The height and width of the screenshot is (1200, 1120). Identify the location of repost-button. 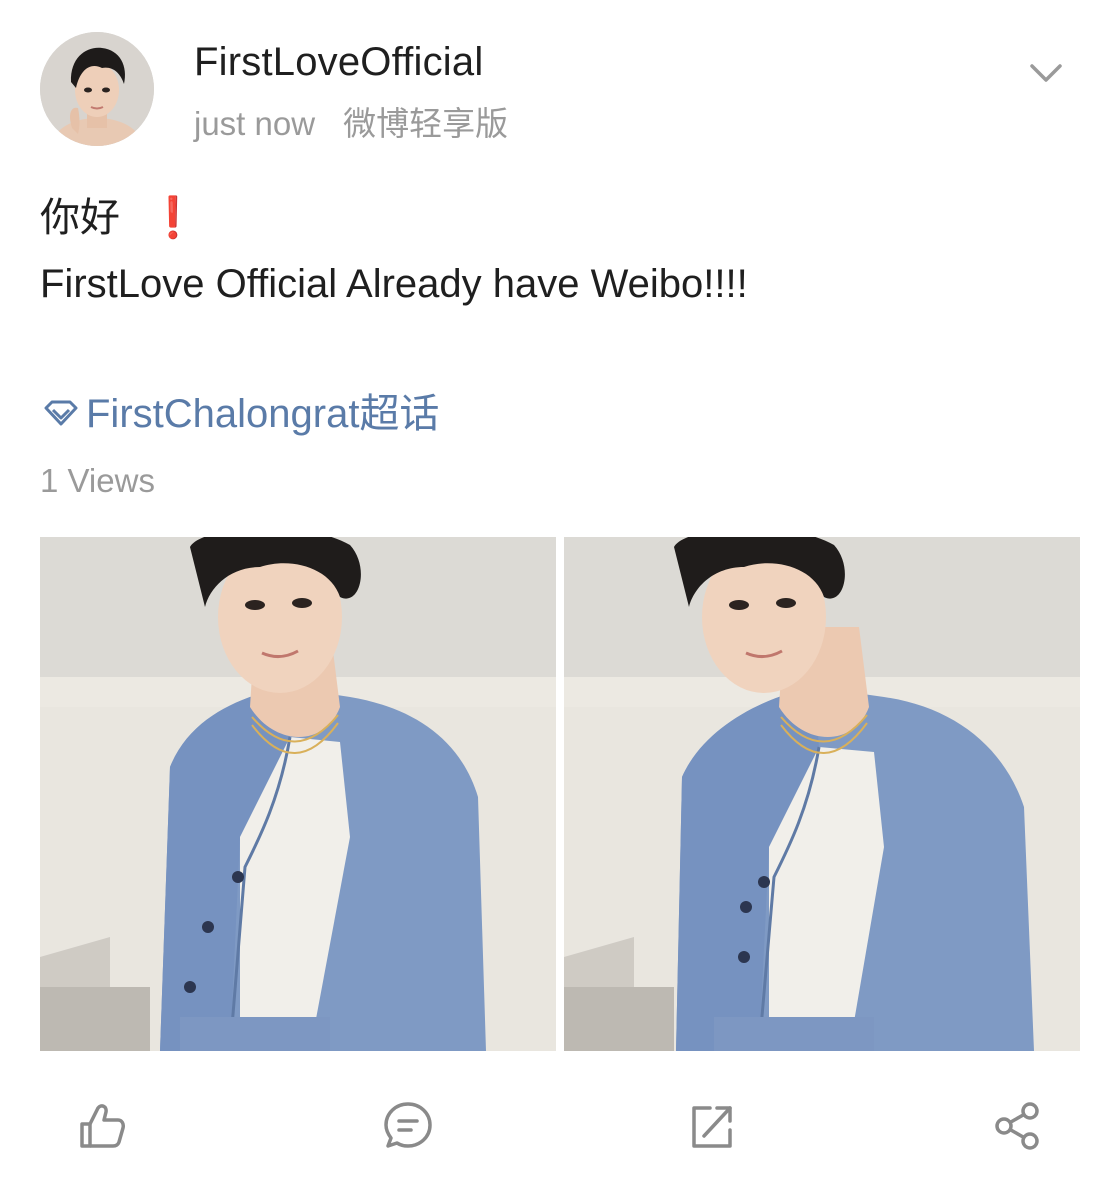
(712, 1126).